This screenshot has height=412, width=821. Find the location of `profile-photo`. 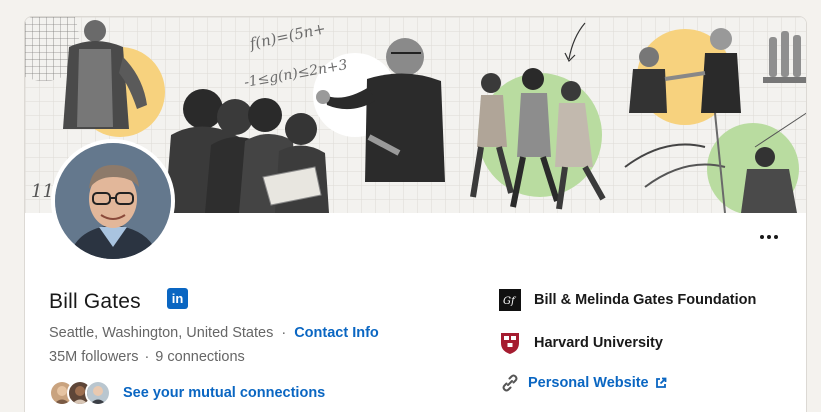

profile-photo is located at coordinates (113, 201).